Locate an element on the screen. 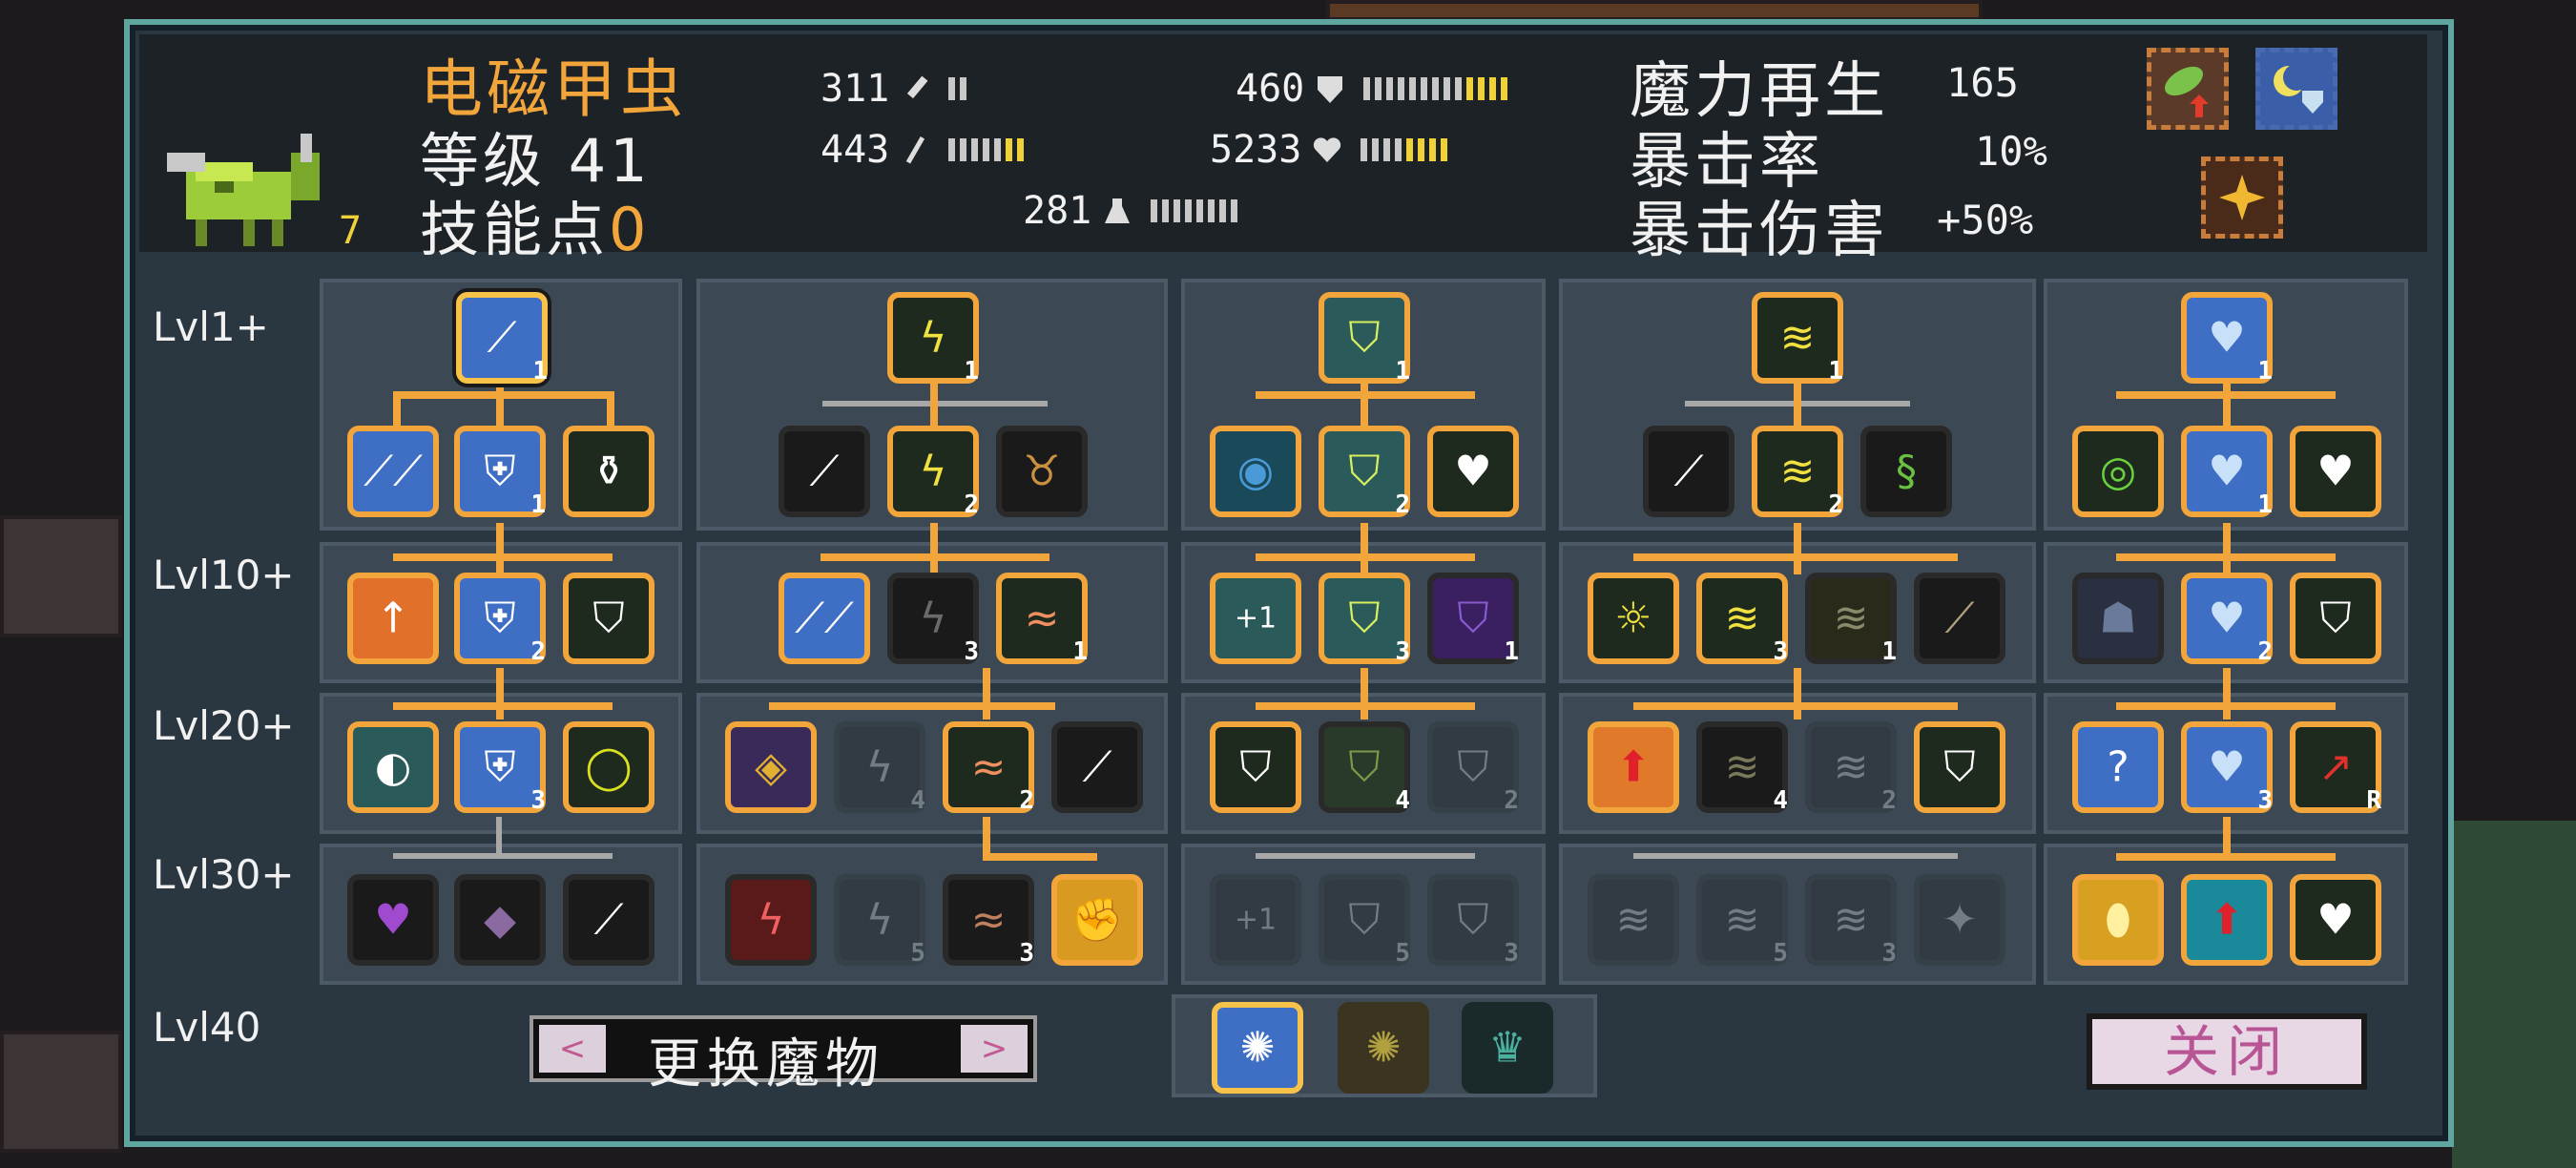 Image resolution: width=2576 pixels, height=1168 pixels. skill-locked-a: ≋ is located at coordinates (1633, 920).